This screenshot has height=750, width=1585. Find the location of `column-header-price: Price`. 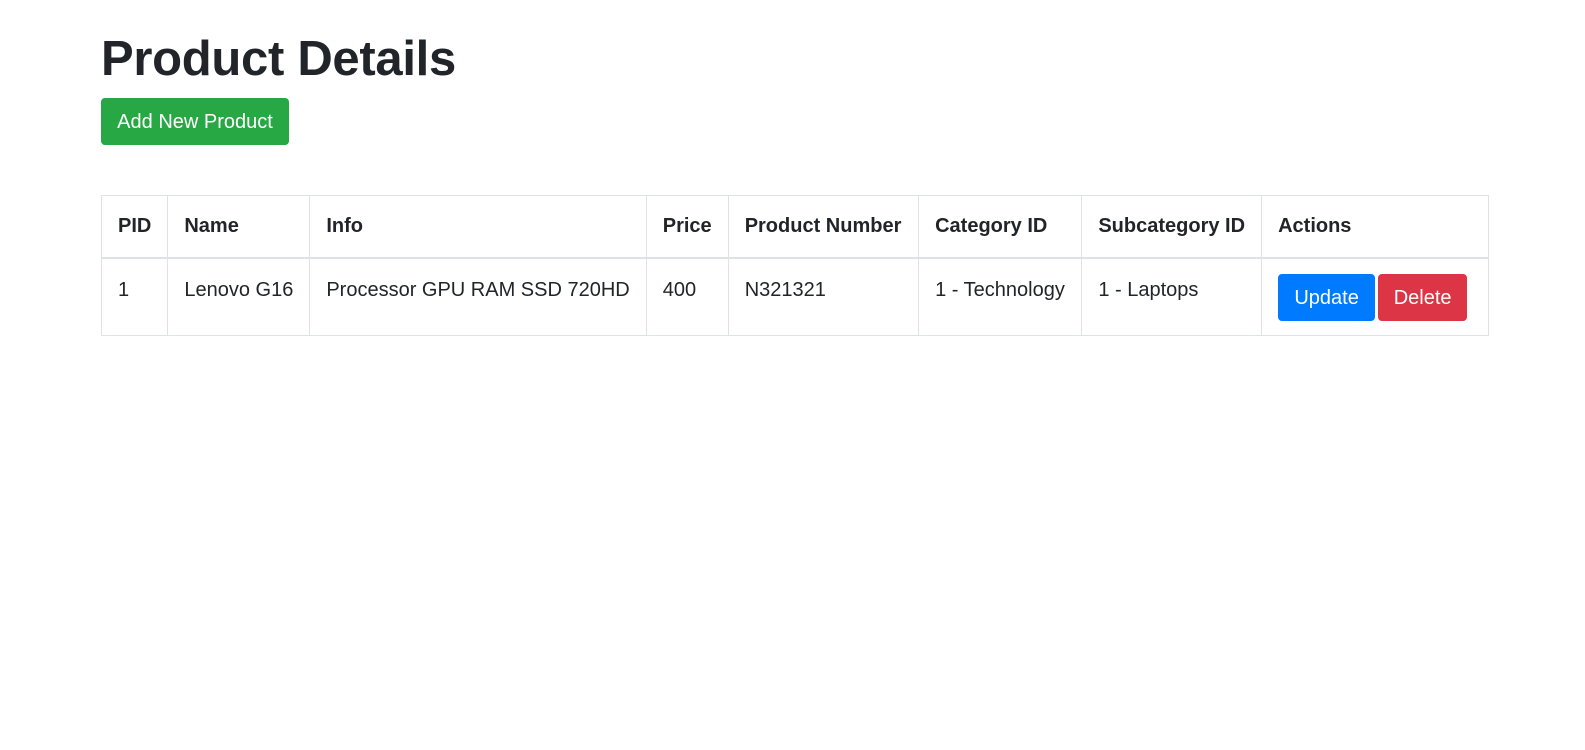

column-header-price: Price is located at coordinates (687, 227).